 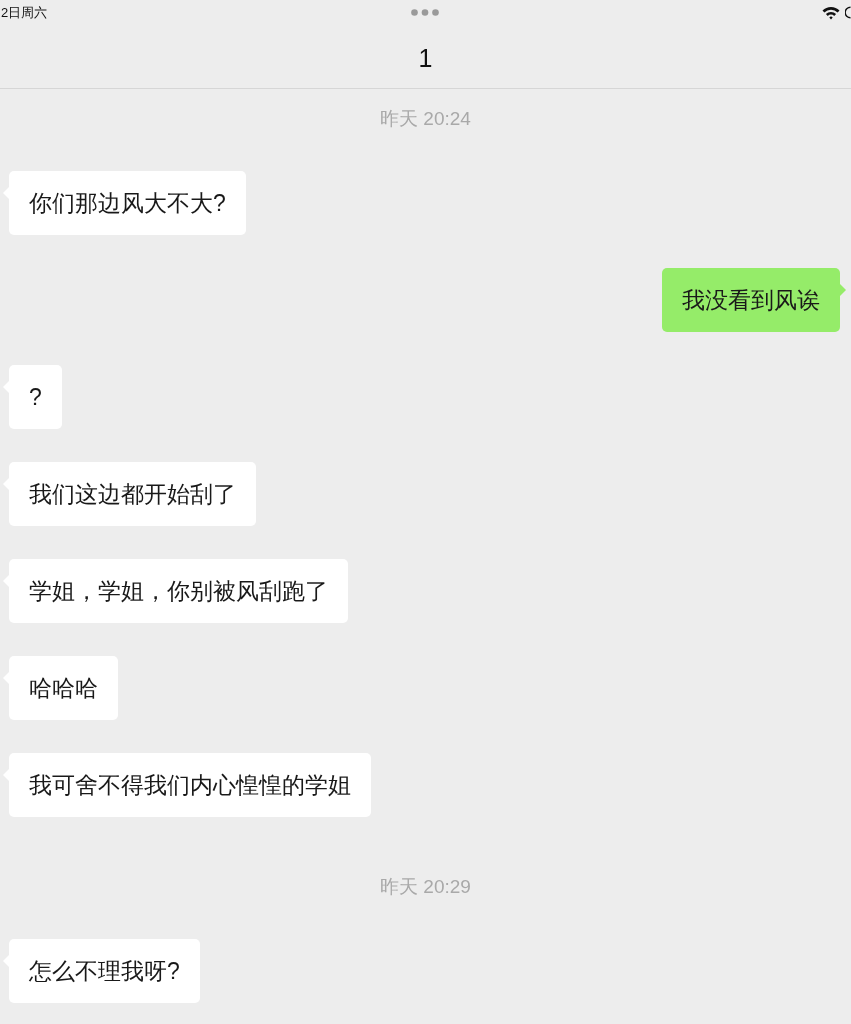 I want to click on chat-title: 1, so click(x=425, y=57).